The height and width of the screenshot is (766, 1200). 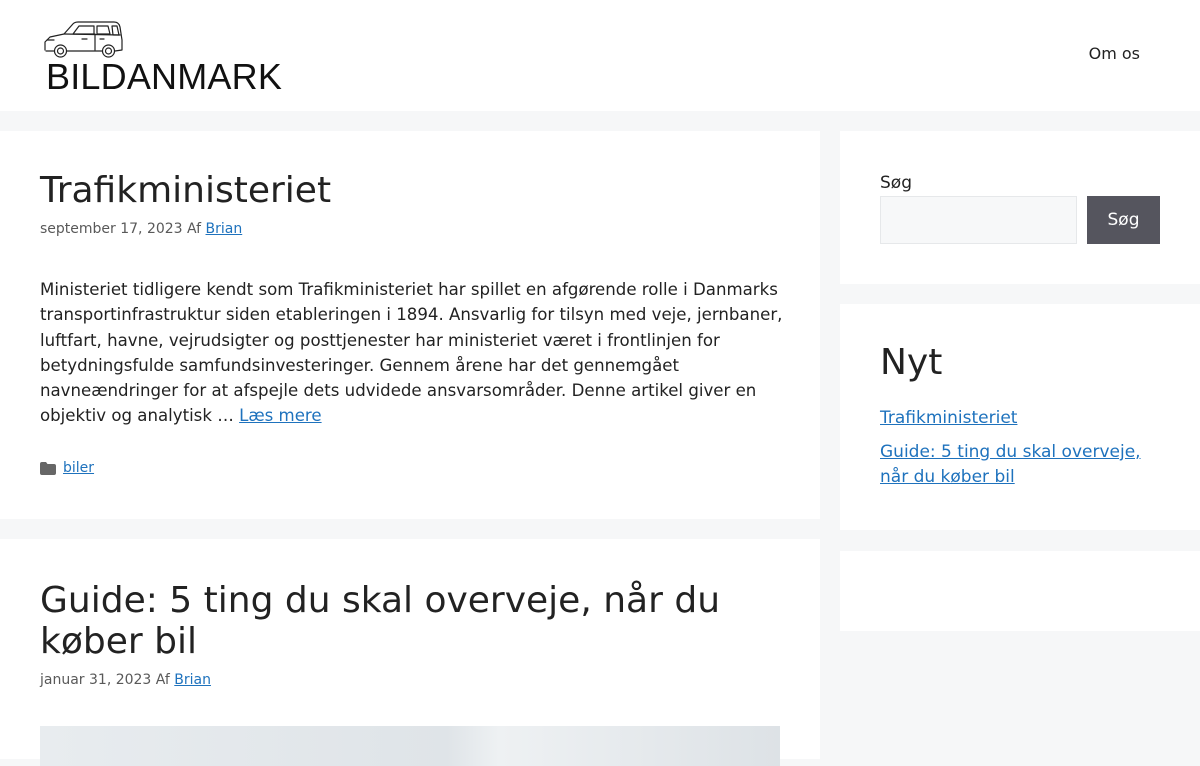 What do you see at coordinates (96, 680) in the screenshot?
I see `post-date: januar 31, 2023` at bounding box center [96, 680].